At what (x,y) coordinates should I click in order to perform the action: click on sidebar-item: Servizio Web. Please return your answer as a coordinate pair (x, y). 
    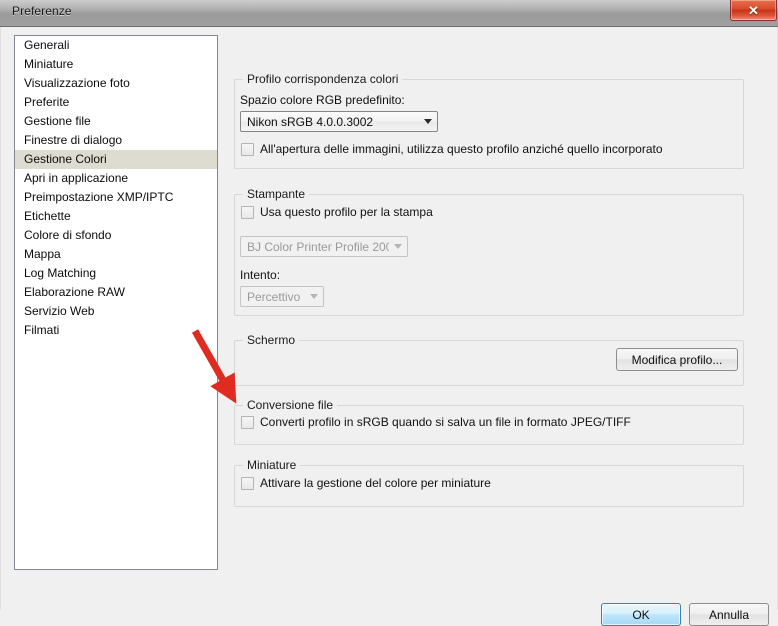
    Looking at the image, I should click on (116, 311).